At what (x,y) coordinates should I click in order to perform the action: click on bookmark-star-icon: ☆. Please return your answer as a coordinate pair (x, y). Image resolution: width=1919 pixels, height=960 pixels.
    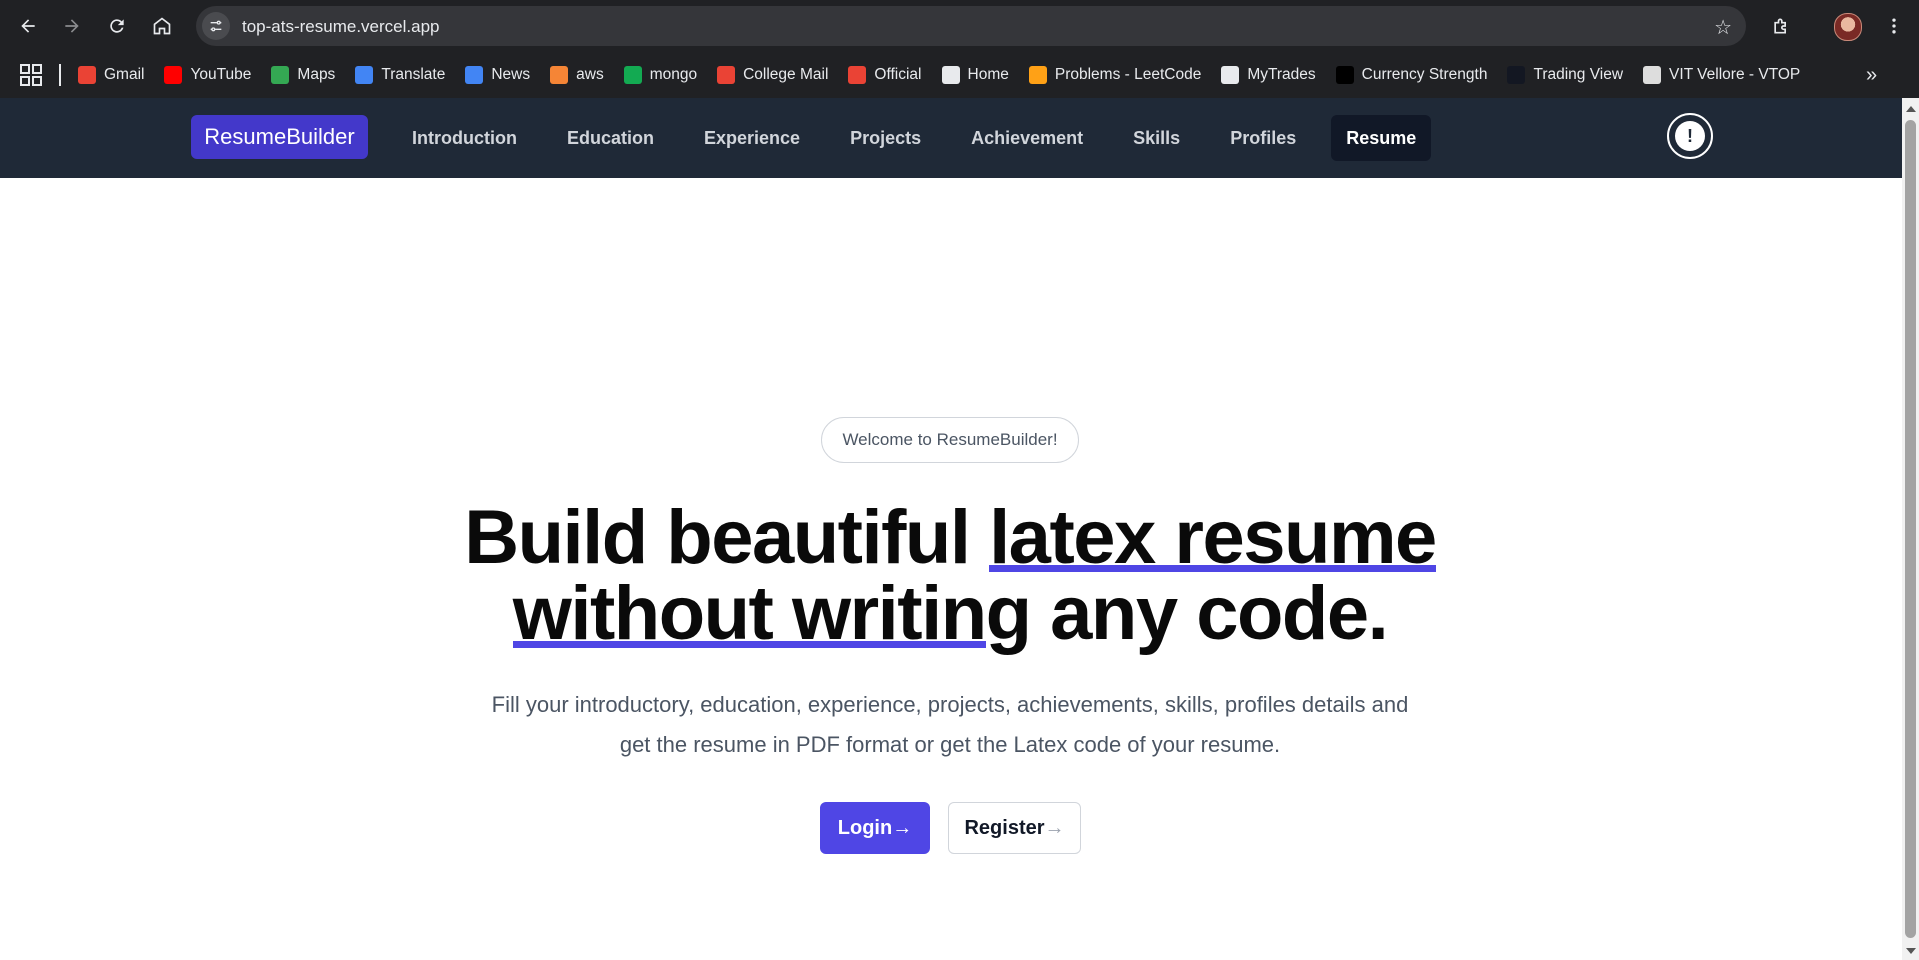
    Looking at the image, I should click on (1723, 27).